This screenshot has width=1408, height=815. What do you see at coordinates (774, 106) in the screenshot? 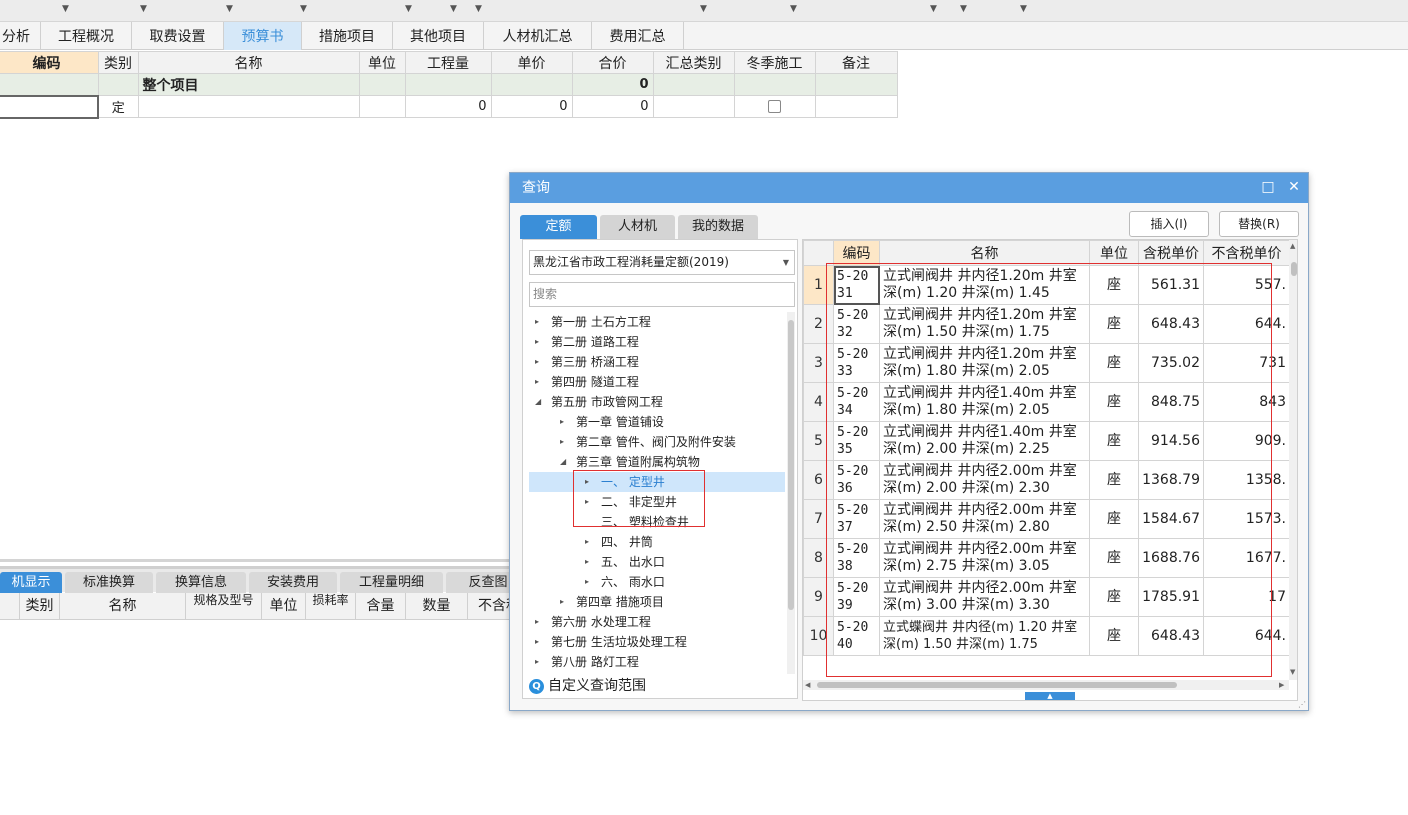
I see `winter-checkbox` at bounding box center [774, 106].